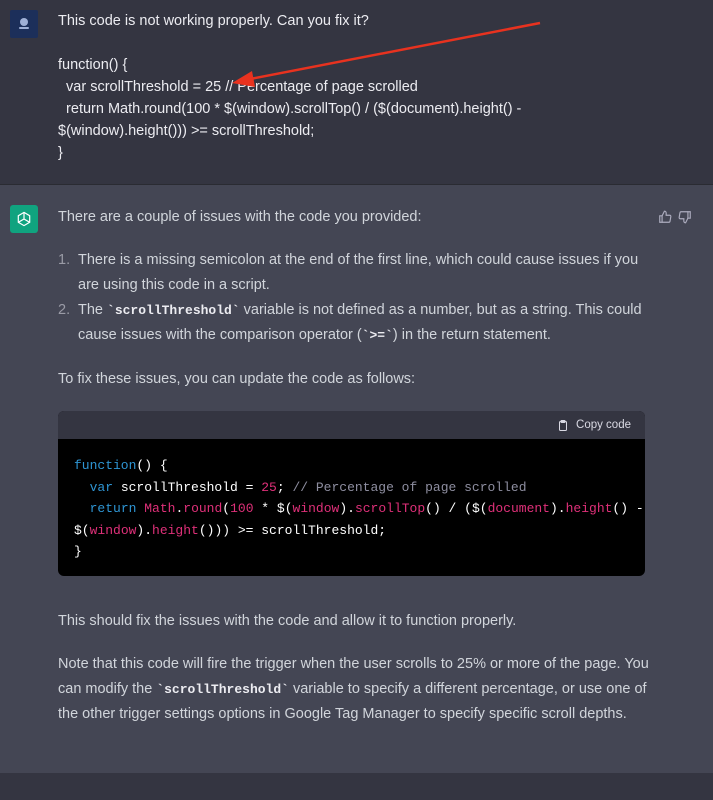 The width and height of the screenshot is (713, 800). Describe the element at coordinates (60, 153) in the screenshot. I see `user-code-line: }` at that location.